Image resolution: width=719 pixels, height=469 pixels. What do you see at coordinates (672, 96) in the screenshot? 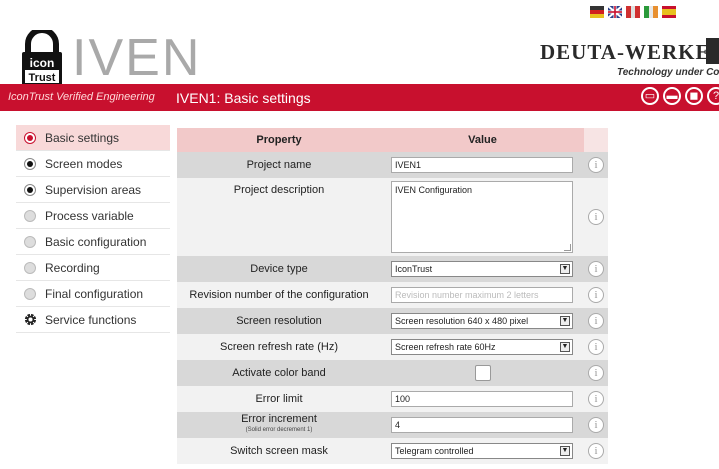
I see `open-folder-icon: ▬` at bounding box center [672, 96].